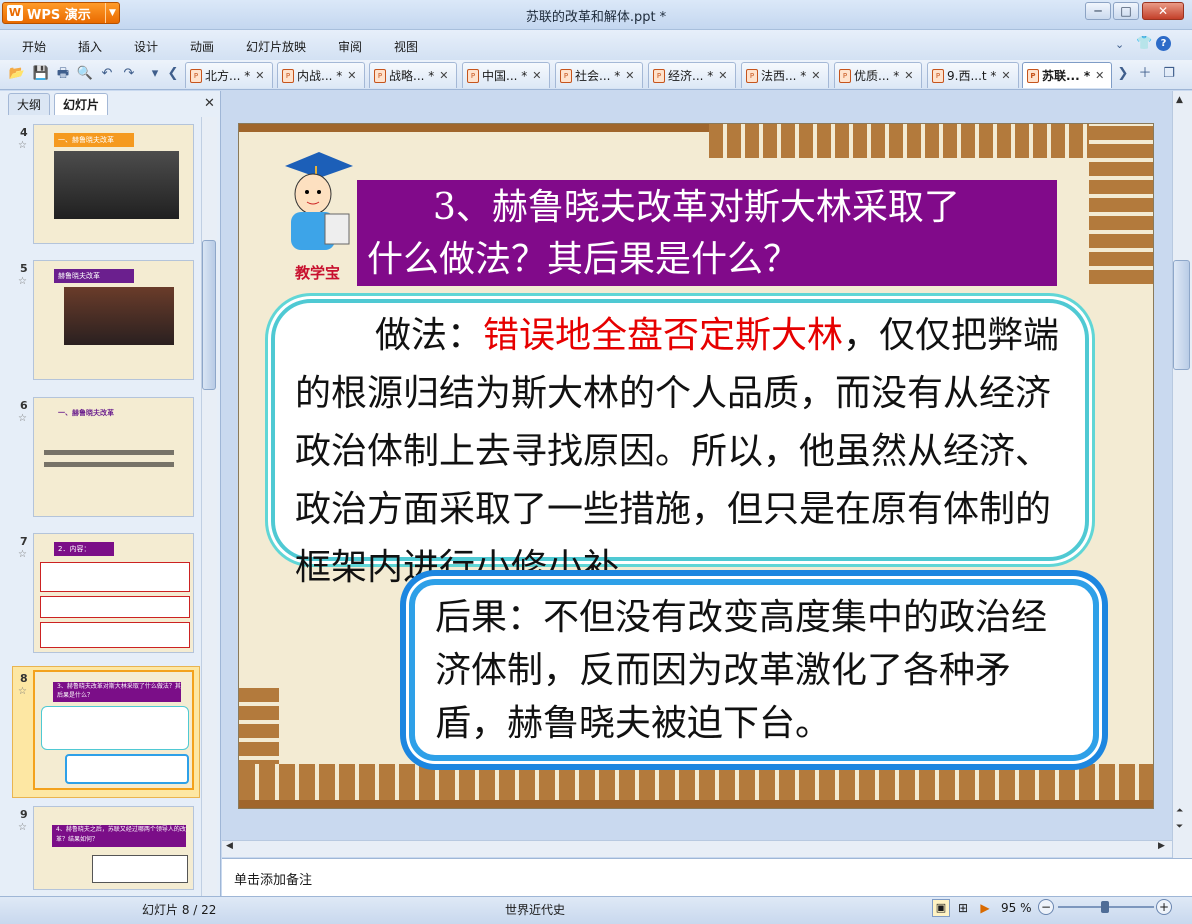 The width and height of the screenshot is (1192, 924). Describe the element at coordinates (878, 75) in the screenshot. I see `doc-tab: P 优质... * ✕` at that location.